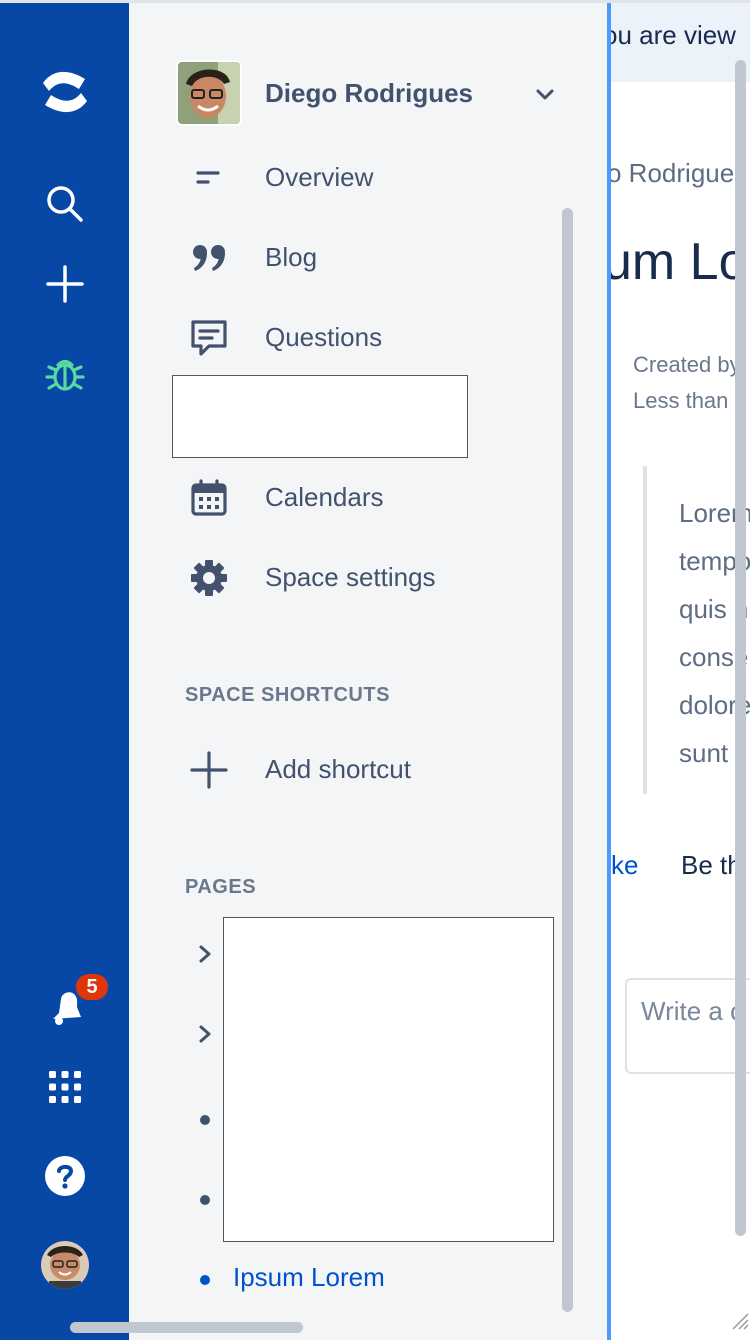 The width and height of the screenshot is (750, 1340). I want to click on sidebar-item-label: Blog, so click(291, 257).